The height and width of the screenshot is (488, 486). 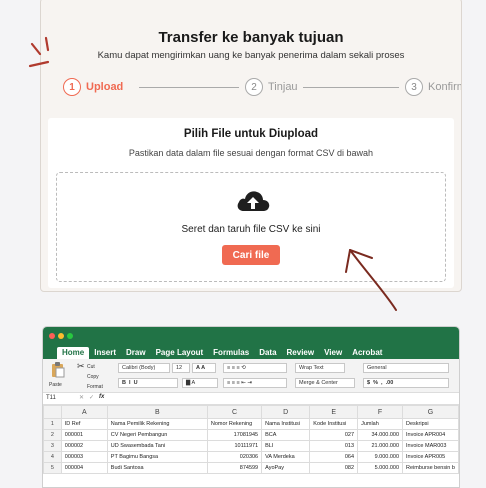 What do you see at coordinates (91, 397) in the screenshot?
I see `formula-confirm-icon: ✓` at bounding box center [91, 397].